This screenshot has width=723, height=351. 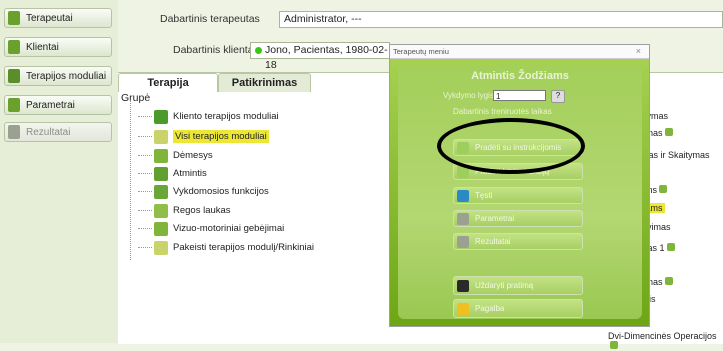 What do you see at coordinates (519, 95) in the screenshot?
I see `level-stepper: 1` at bounding box center [519, 95].